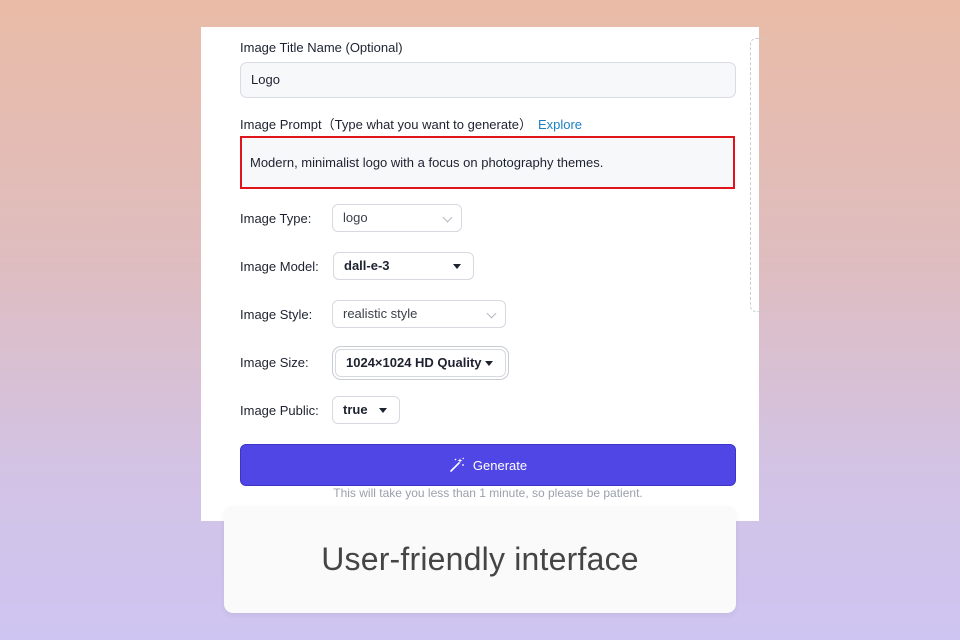 The height and width of the screenshot is (640, 960). Describe the element at coordinates (457, 465) in the screenshot. I see `magic-wand-icon` at that location.